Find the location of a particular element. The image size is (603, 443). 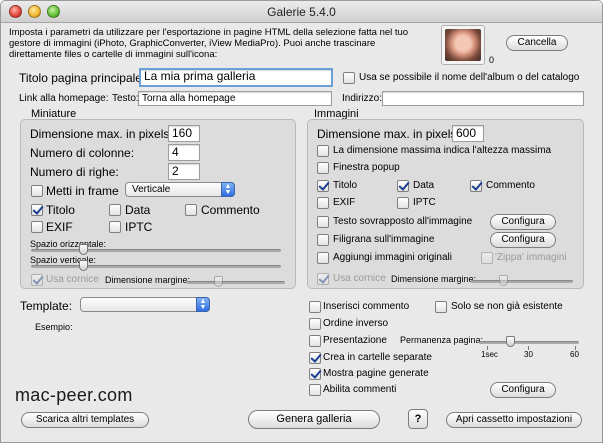

thumb-rows-label: Numero di righe: is located at coordinates (74, 172).